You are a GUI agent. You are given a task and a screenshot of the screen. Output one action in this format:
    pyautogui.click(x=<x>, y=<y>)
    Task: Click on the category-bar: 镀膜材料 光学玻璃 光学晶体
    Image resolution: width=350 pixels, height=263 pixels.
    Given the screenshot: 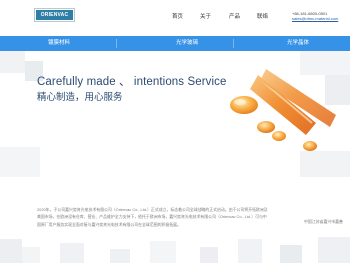 What is the action you would take?
    pyautogui.click(x=175, y=43)
    